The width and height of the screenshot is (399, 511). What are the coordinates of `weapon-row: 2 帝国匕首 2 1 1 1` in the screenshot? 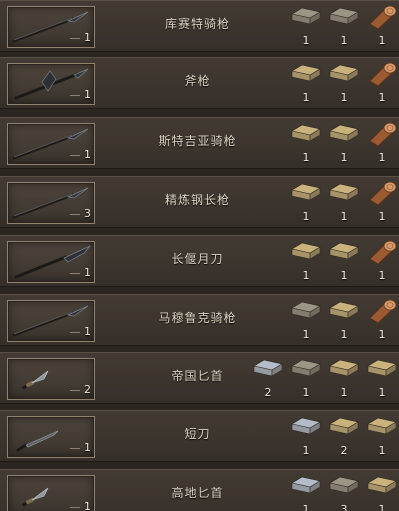 It's located at (199, 378).